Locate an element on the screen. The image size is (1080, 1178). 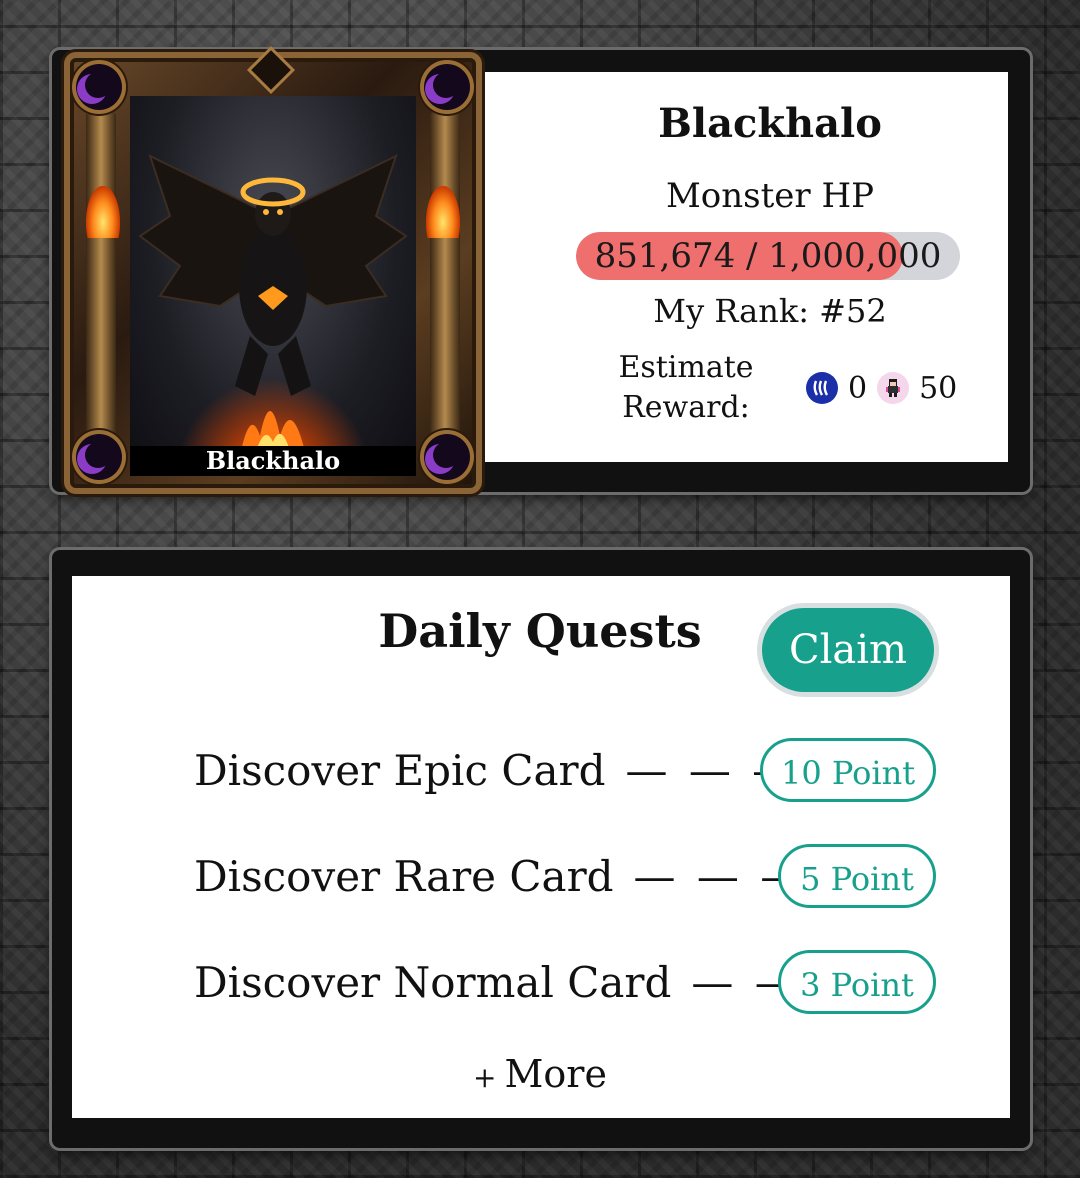
quest-item: Discover Rare Card — — — - is located at coordinates (518, 877).